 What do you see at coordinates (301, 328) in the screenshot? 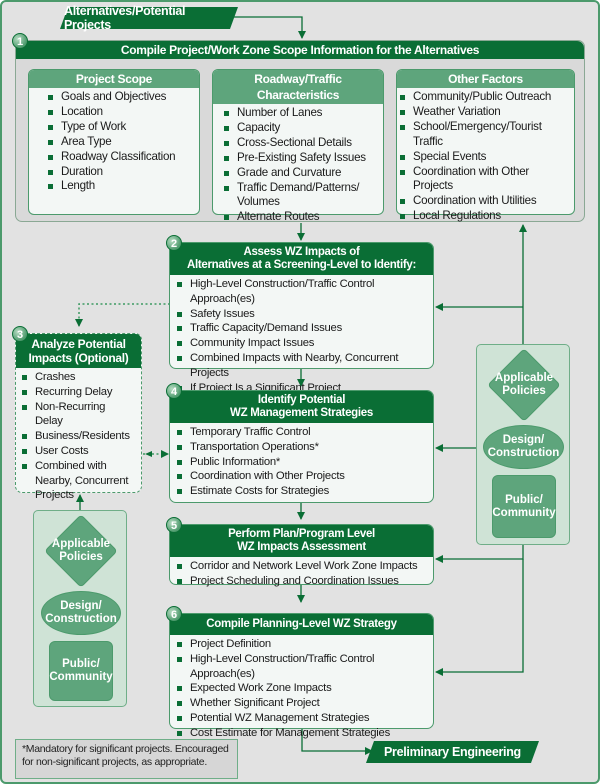
I see `list-item: Traffic Capacity/Demand Issues` at bounding box center [301, 328].